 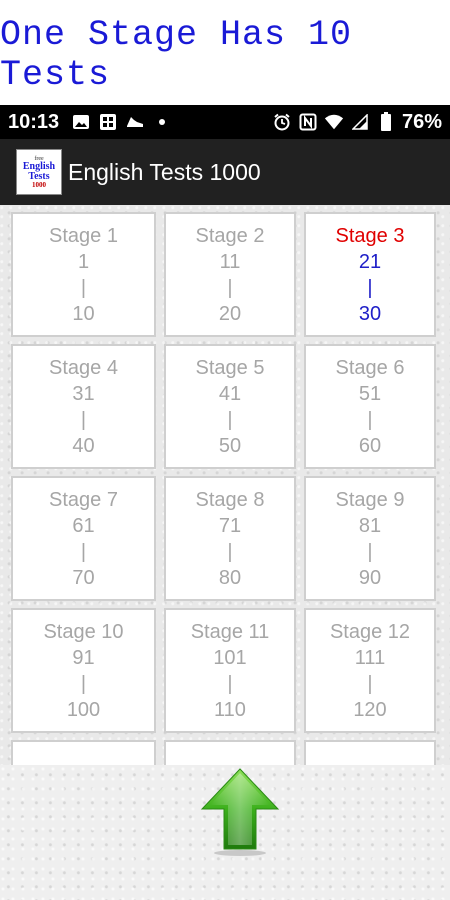 I want to click on stage-range-start: 21, so click(x=370, y=261).